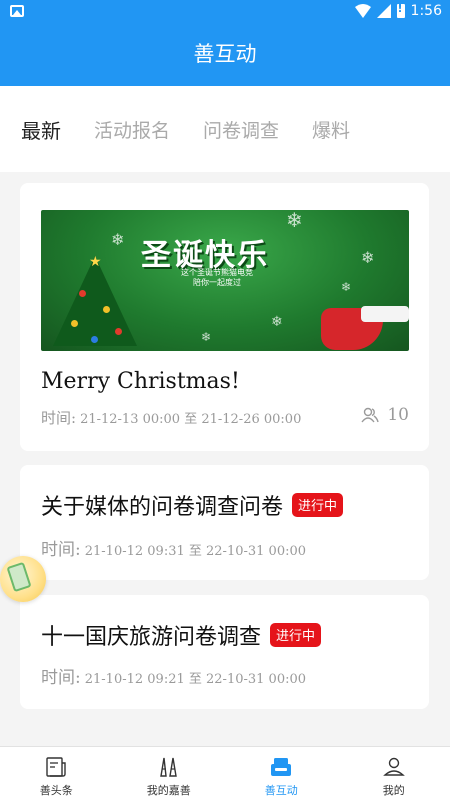 The width and height of the screenshot is (450, 800). Describe the element at coordinates (41, 129) in the screenshot. I see `tab-latest: 最新` at that location.